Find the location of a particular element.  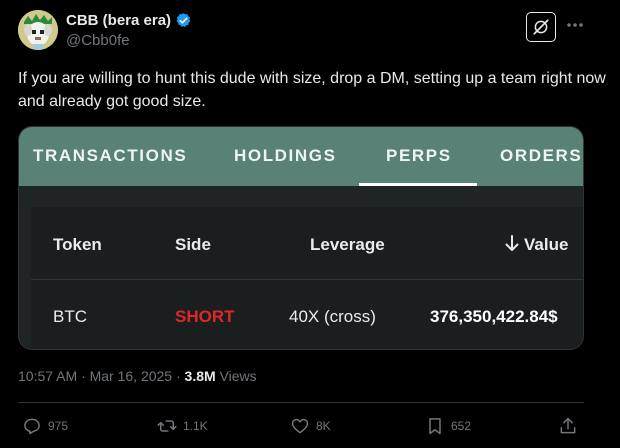

reply-count: 975 is located at coordinates (58, 426).